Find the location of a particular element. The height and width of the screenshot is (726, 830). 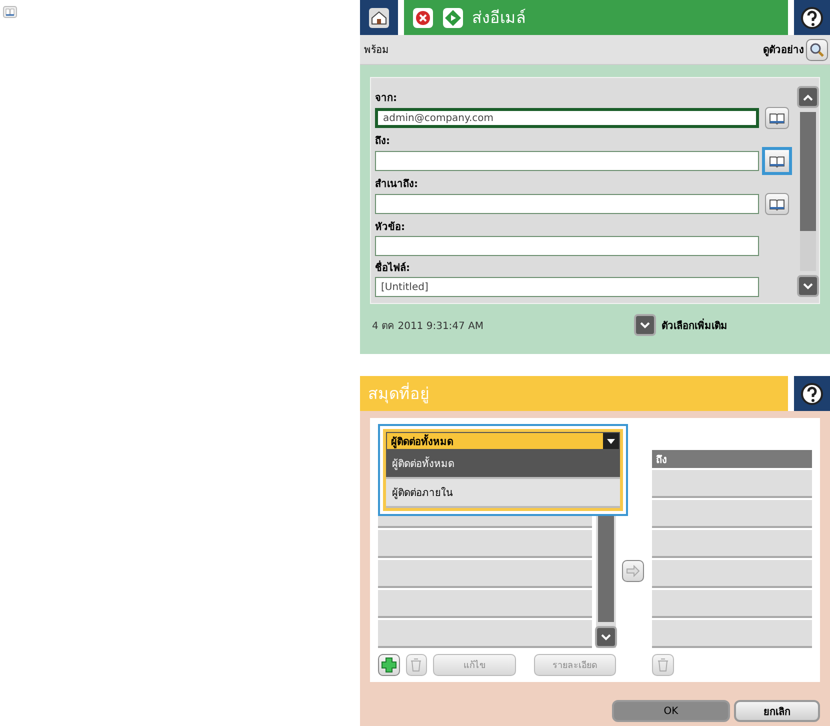

field-label: ถึง: is located at coordinates (383, 141).